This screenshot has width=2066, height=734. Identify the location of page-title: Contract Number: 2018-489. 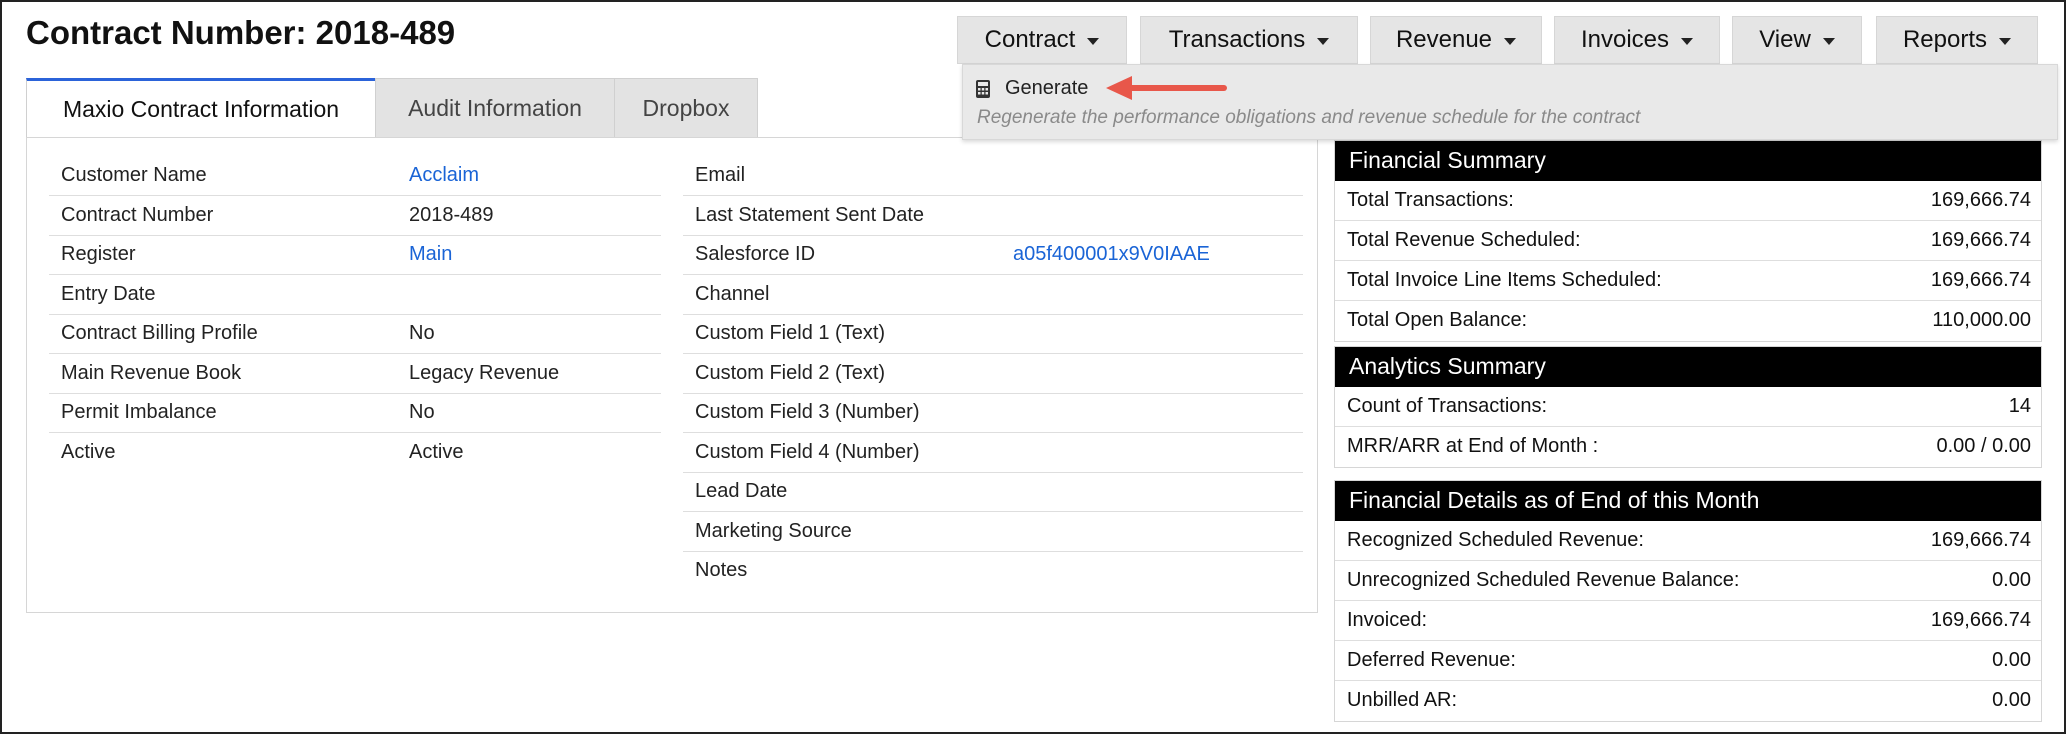
(241, 32).